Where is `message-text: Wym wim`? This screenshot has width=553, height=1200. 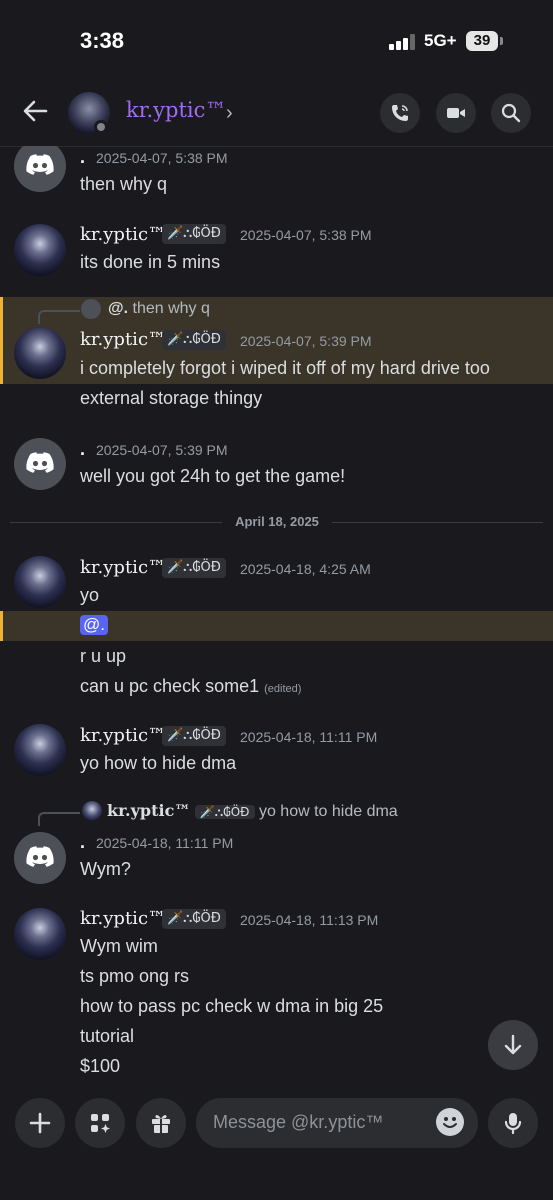
message-text: Wym wim is located at coordinates (119, 946).